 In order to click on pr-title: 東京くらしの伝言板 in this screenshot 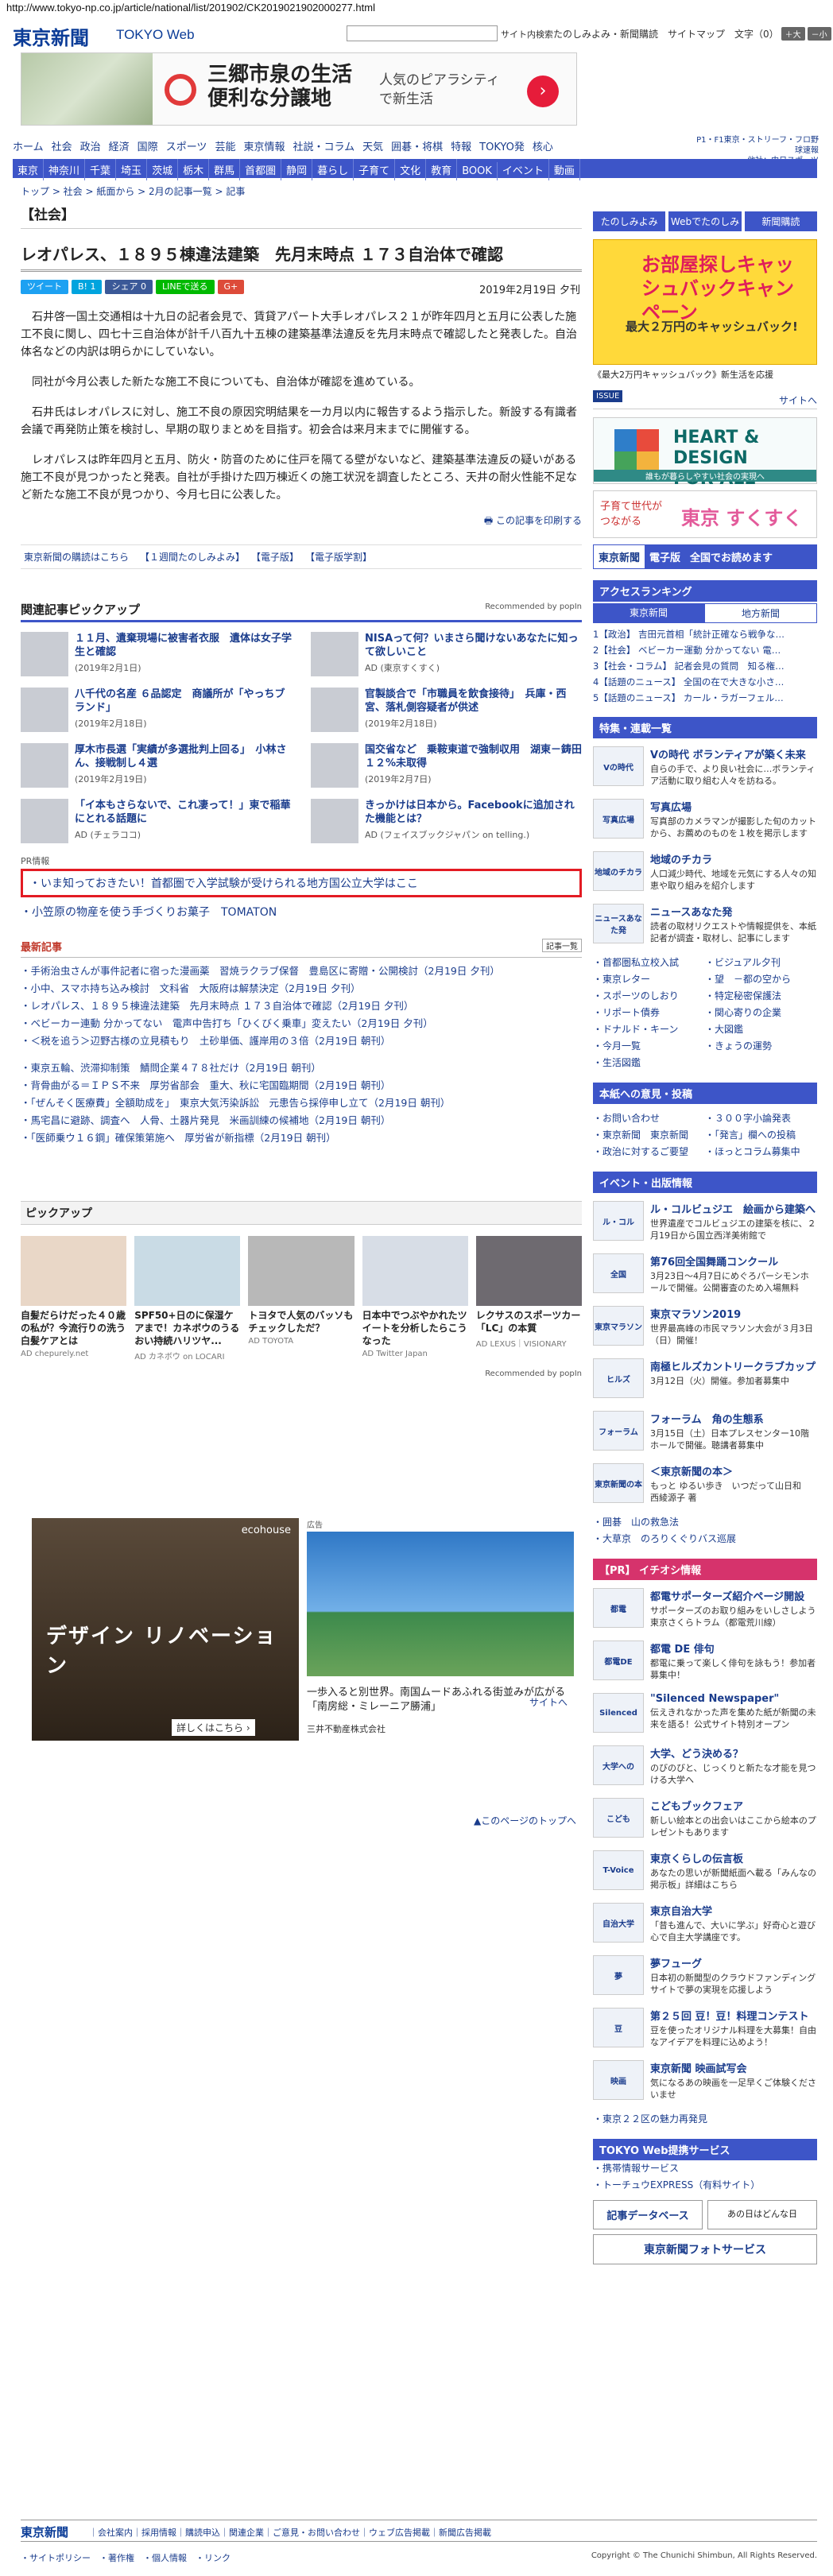, I will do `click(733, 1857)`.